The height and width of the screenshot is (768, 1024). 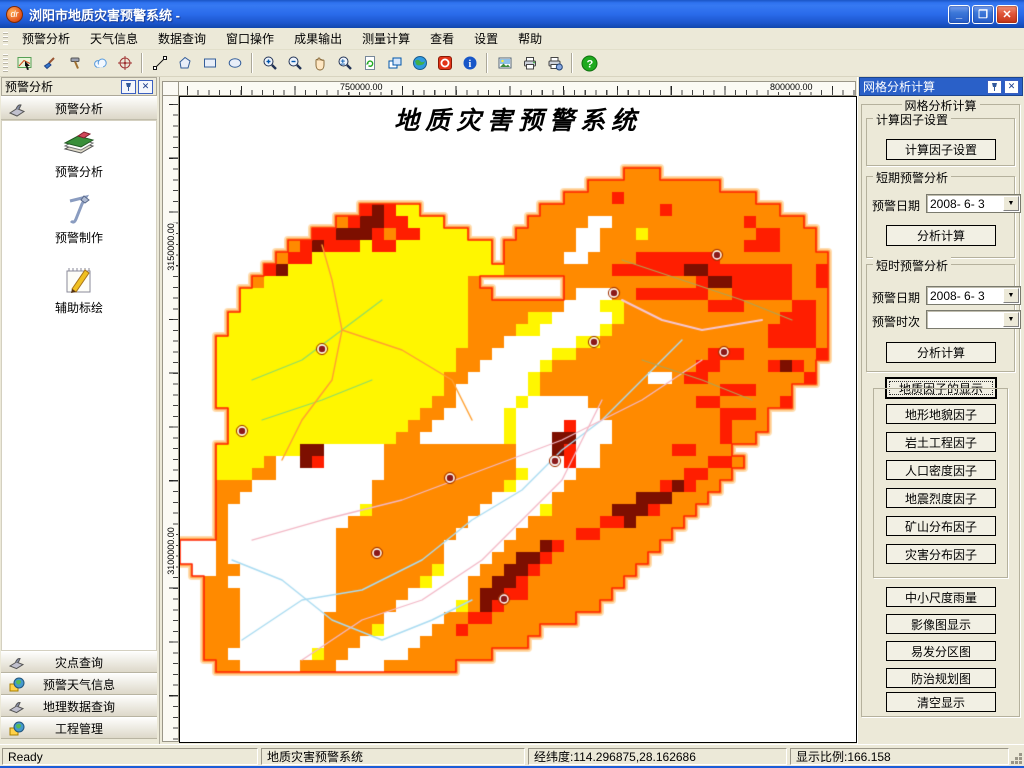 I want to click on accordion-header-label: 预警分析, so click(x=78, y=108).